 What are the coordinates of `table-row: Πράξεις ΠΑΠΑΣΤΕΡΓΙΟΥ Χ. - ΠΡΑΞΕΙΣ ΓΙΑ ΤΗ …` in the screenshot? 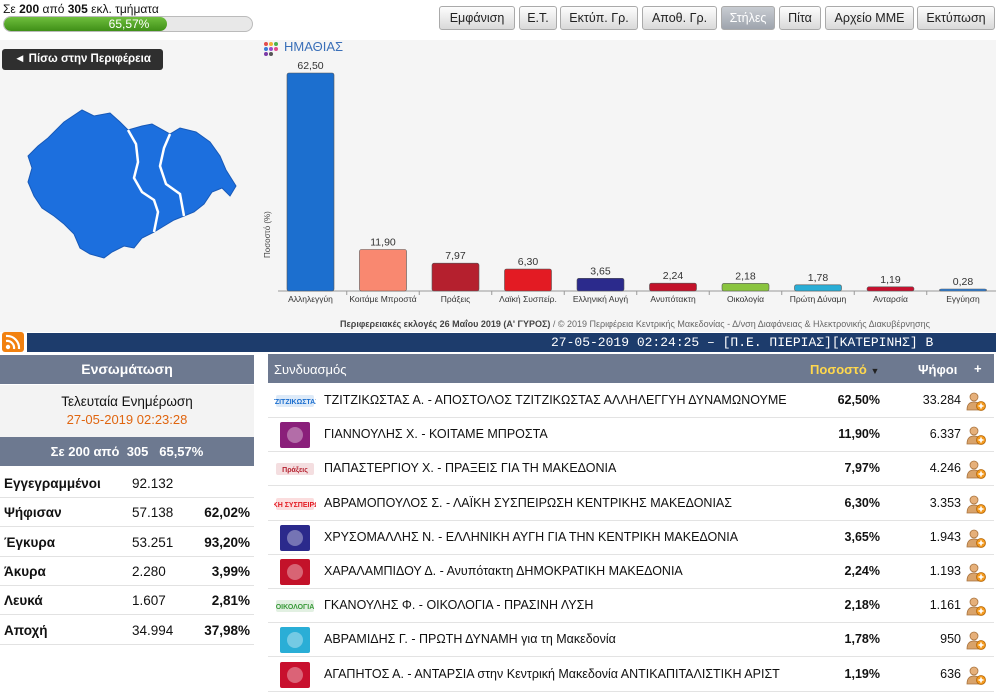 It's located at (631, 469).